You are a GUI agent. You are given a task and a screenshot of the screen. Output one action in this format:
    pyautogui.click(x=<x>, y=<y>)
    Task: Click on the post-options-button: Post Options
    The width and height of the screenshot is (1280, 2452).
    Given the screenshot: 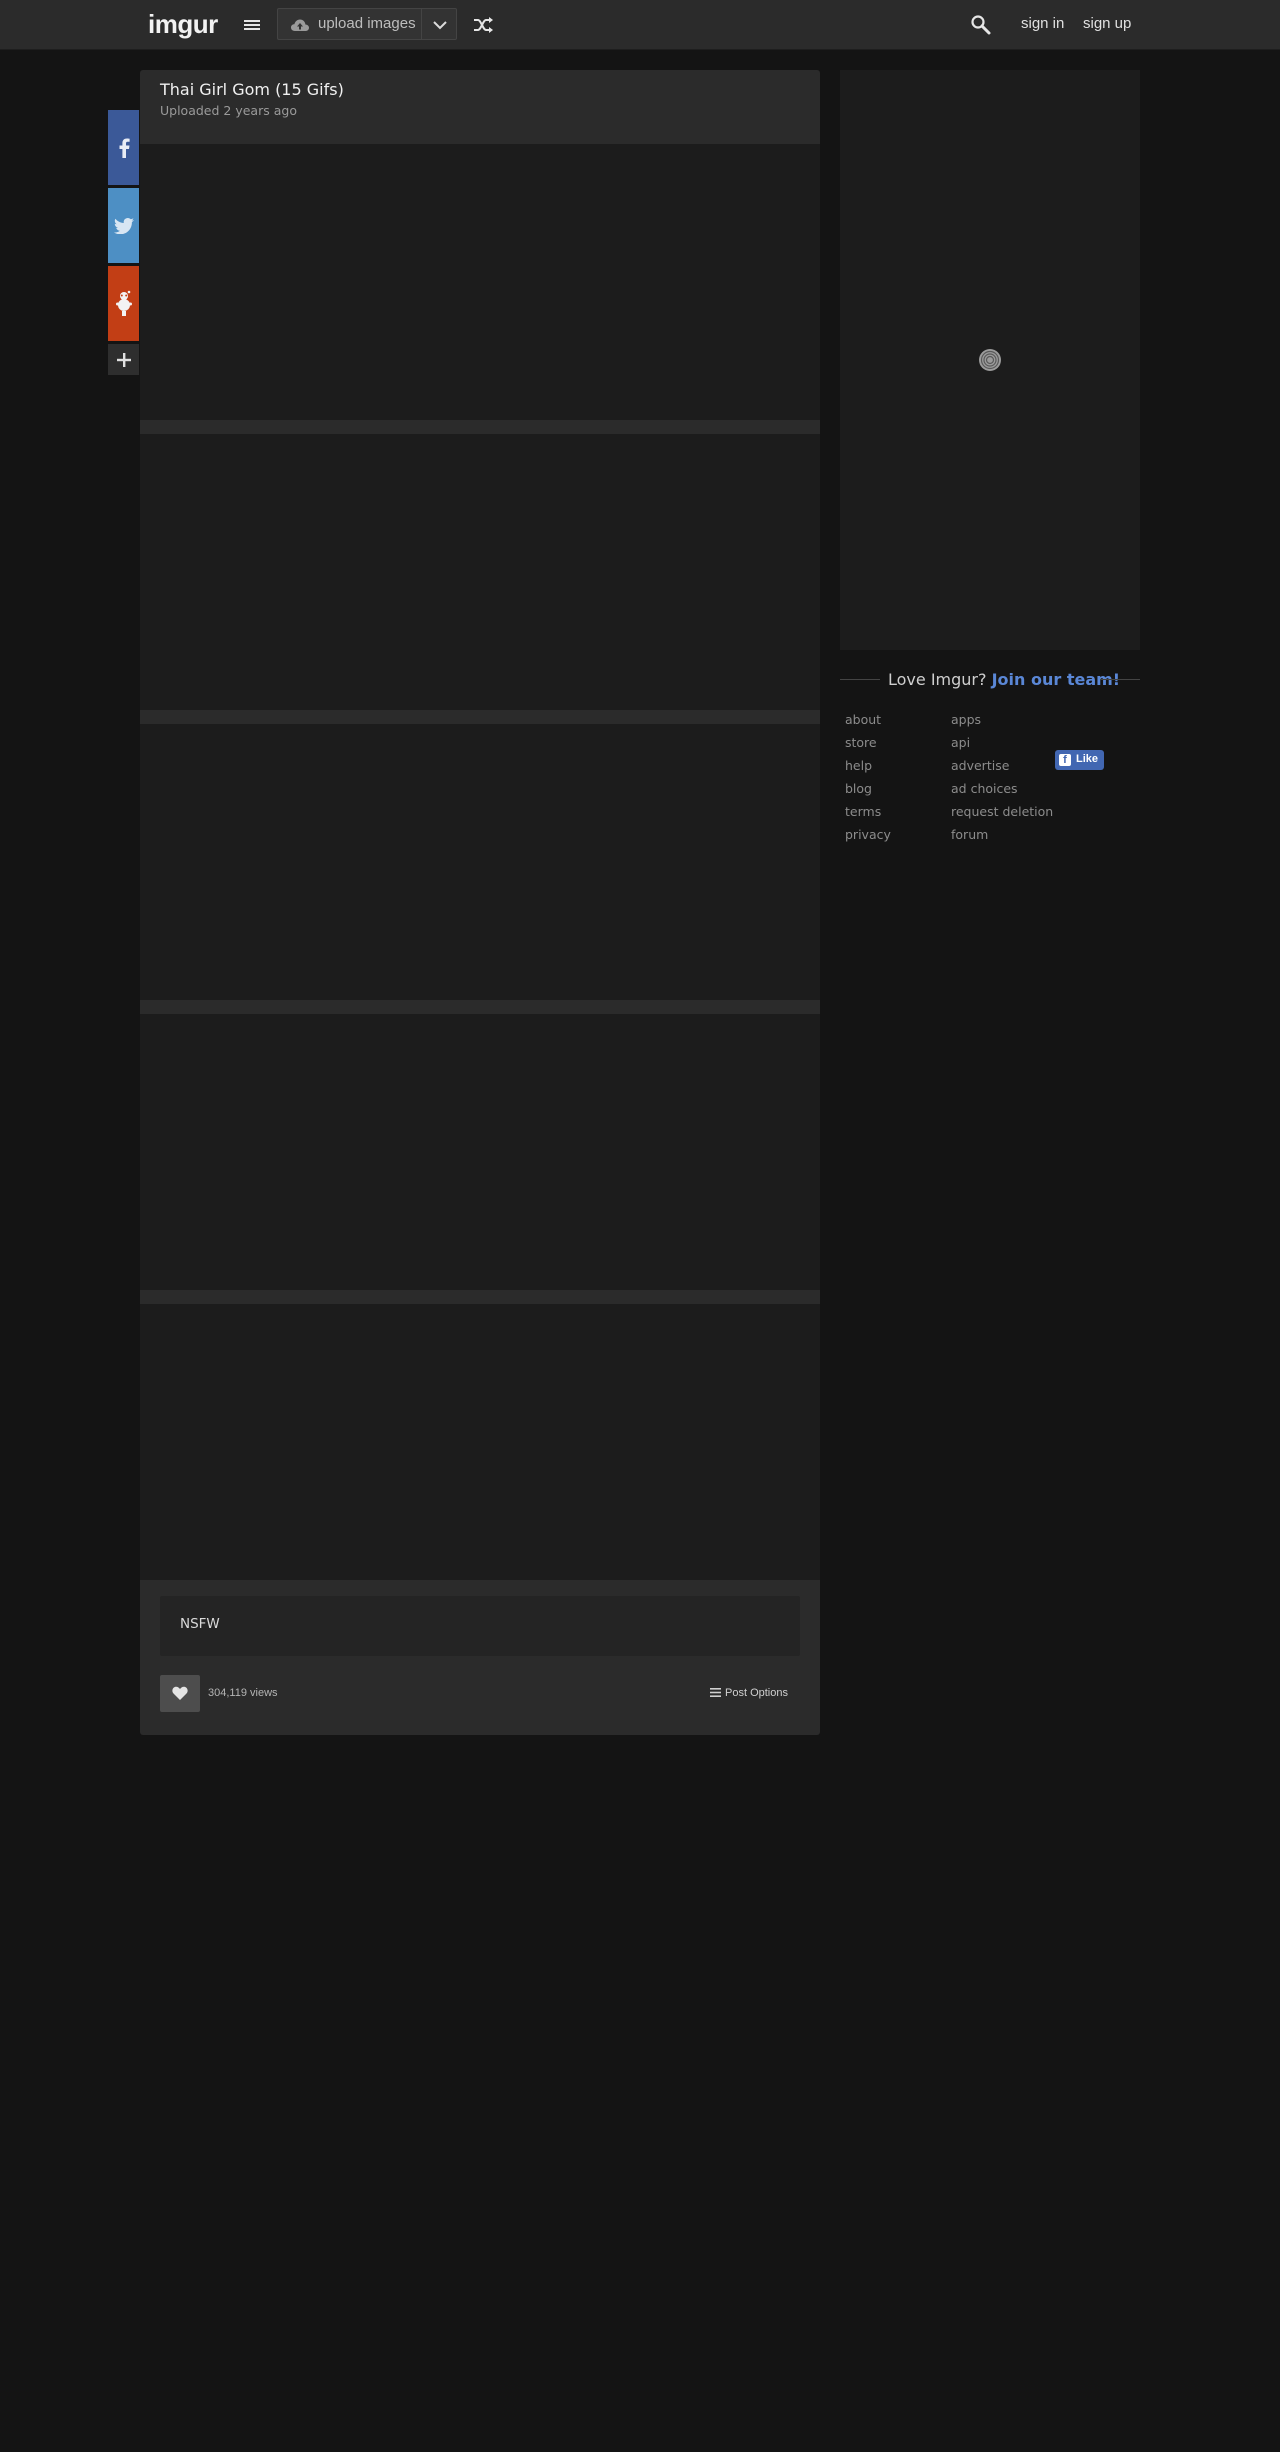 What is the action you would take?
    pyautogui.click(x=749, y=1693)
    